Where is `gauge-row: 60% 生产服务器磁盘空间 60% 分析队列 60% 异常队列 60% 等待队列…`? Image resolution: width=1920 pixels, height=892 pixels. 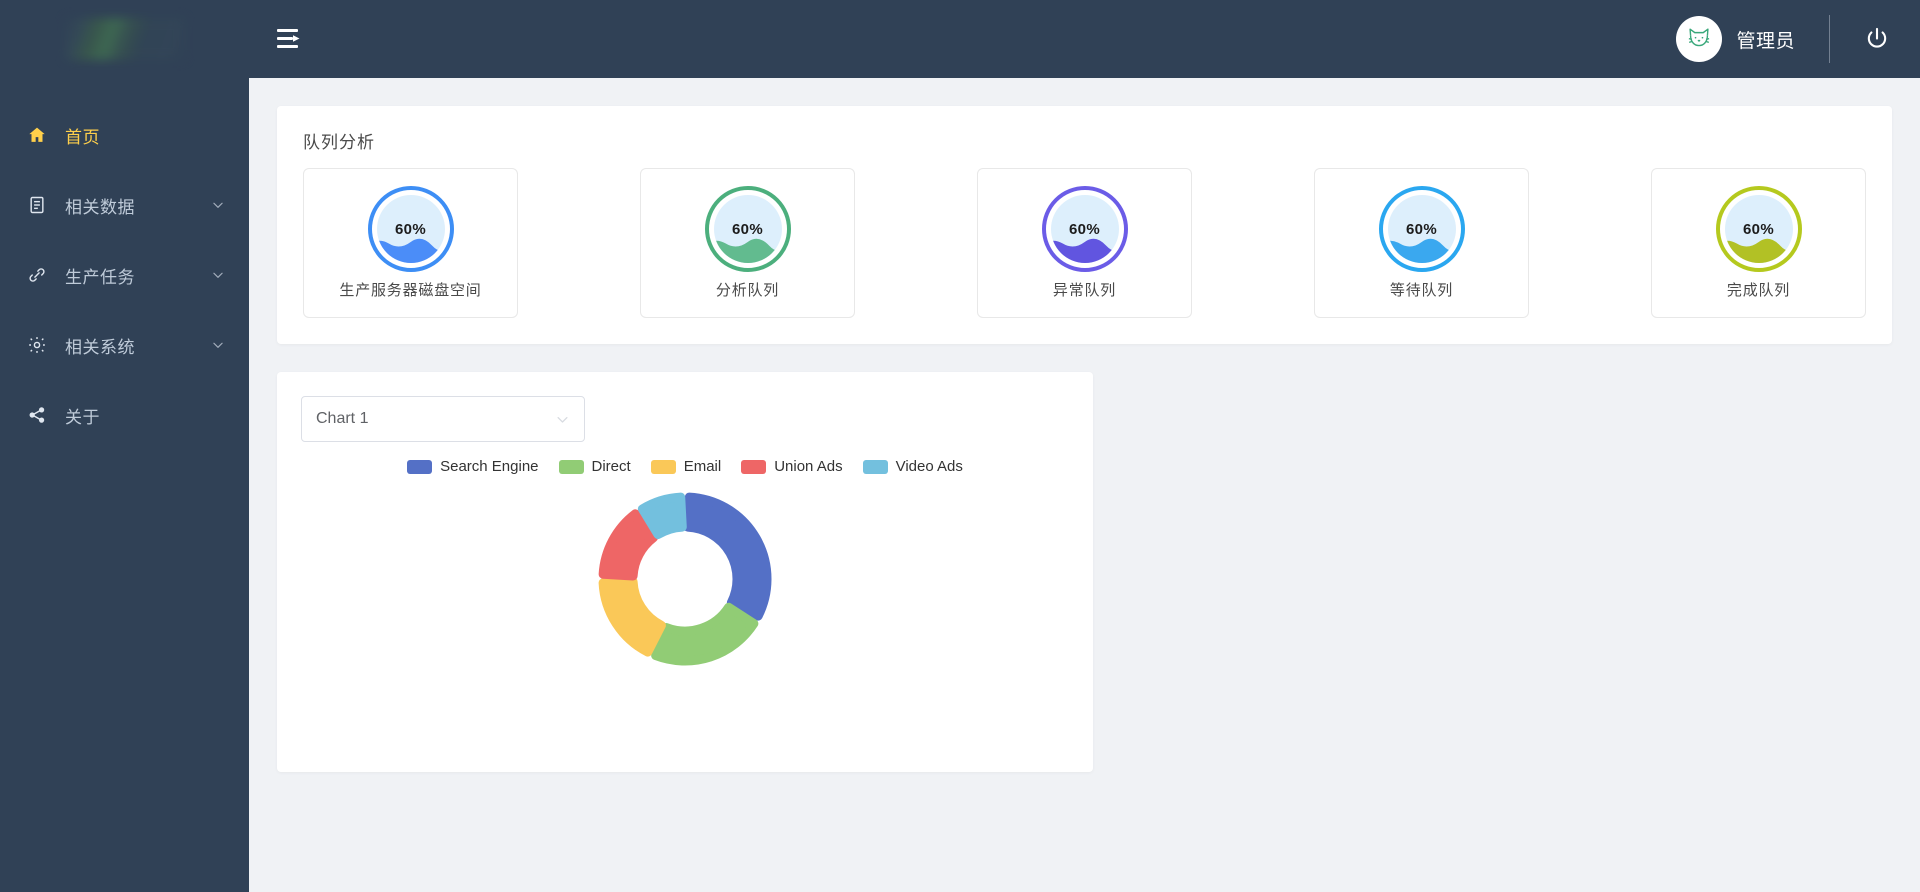 gauge-row: 60% 生产服务器磁盘空间 60% 分析队列 60% 异常队列 60% 等待队列… is located at coordinates (1084, 243).